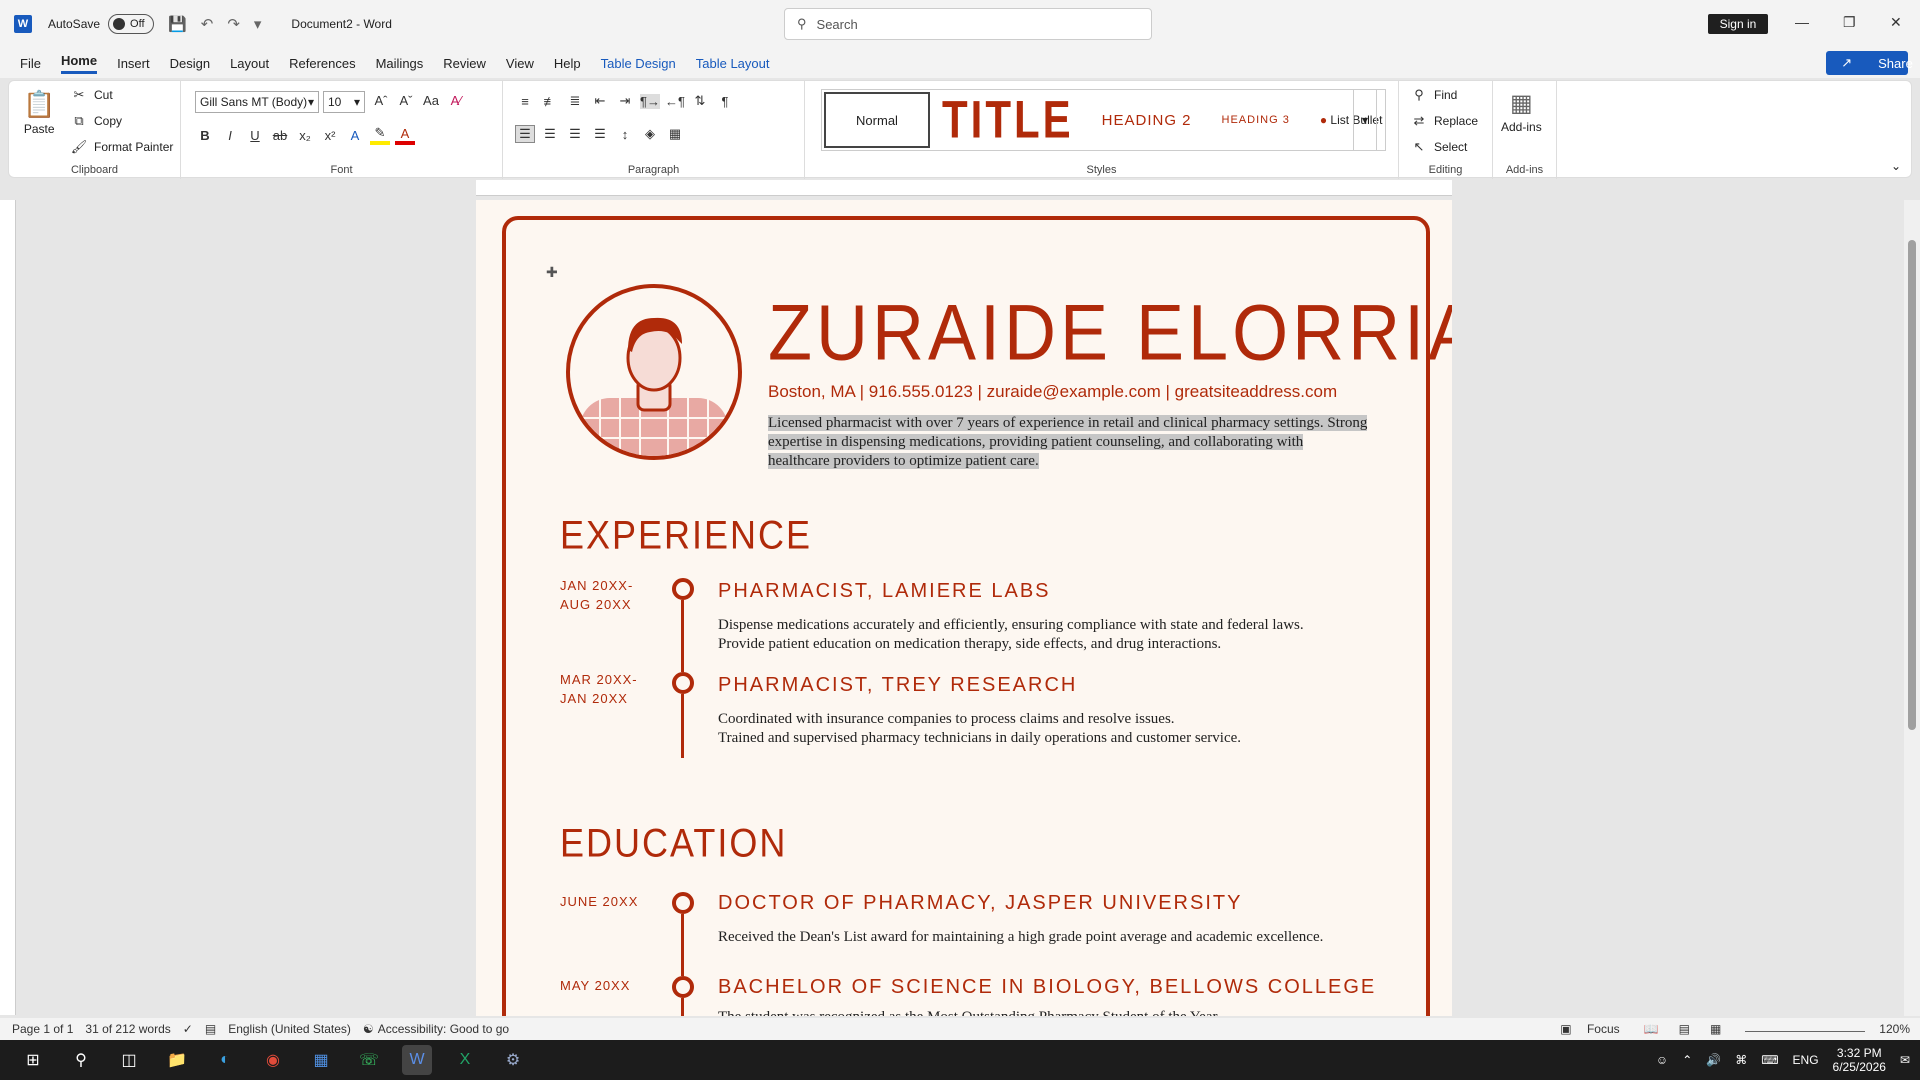 This screenshot has height=1080, width=1920. I want to click on justify-icon: ☰, so click(600, 134).